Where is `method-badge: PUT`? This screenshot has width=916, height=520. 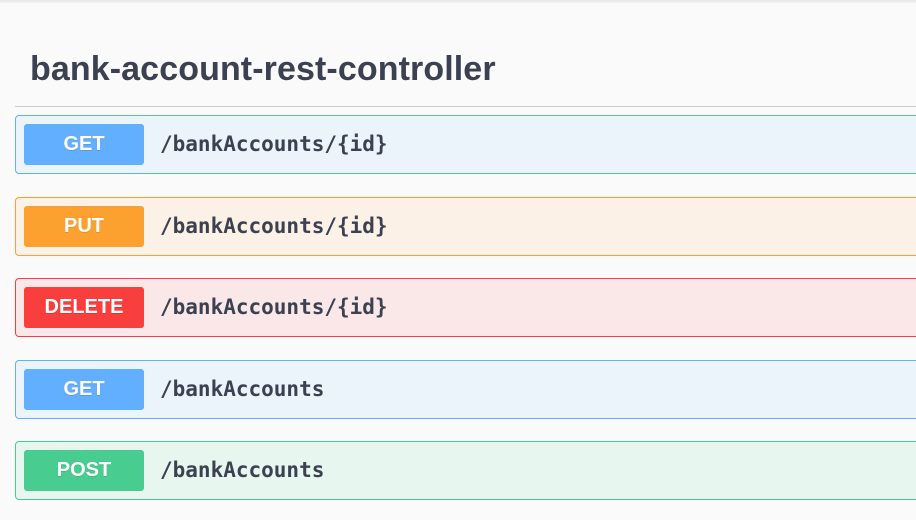
method-badge: PUT is located at coordinates (84, 226).